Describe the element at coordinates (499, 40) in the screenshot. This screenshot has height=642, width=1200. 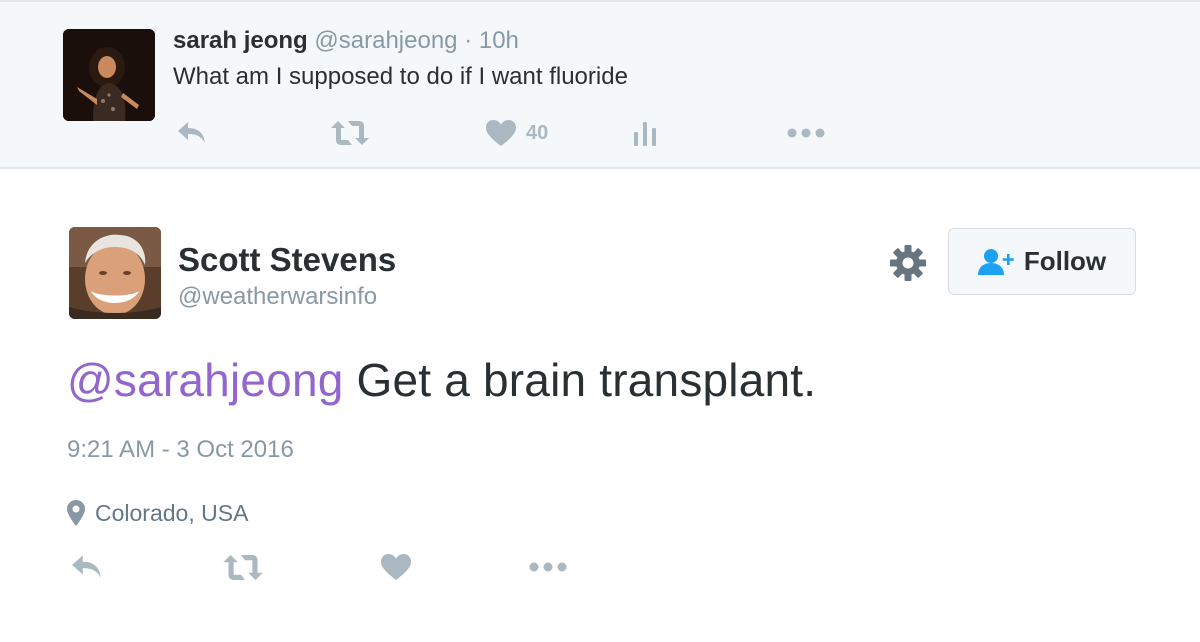
I see `parent-tweet-time: 10h` at that location.